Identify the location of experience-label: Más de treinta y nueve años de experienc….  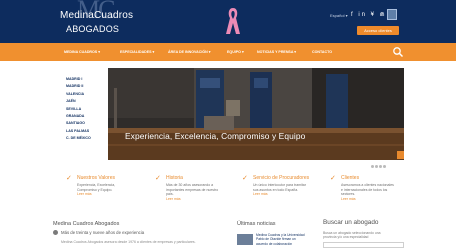
(103, 232).